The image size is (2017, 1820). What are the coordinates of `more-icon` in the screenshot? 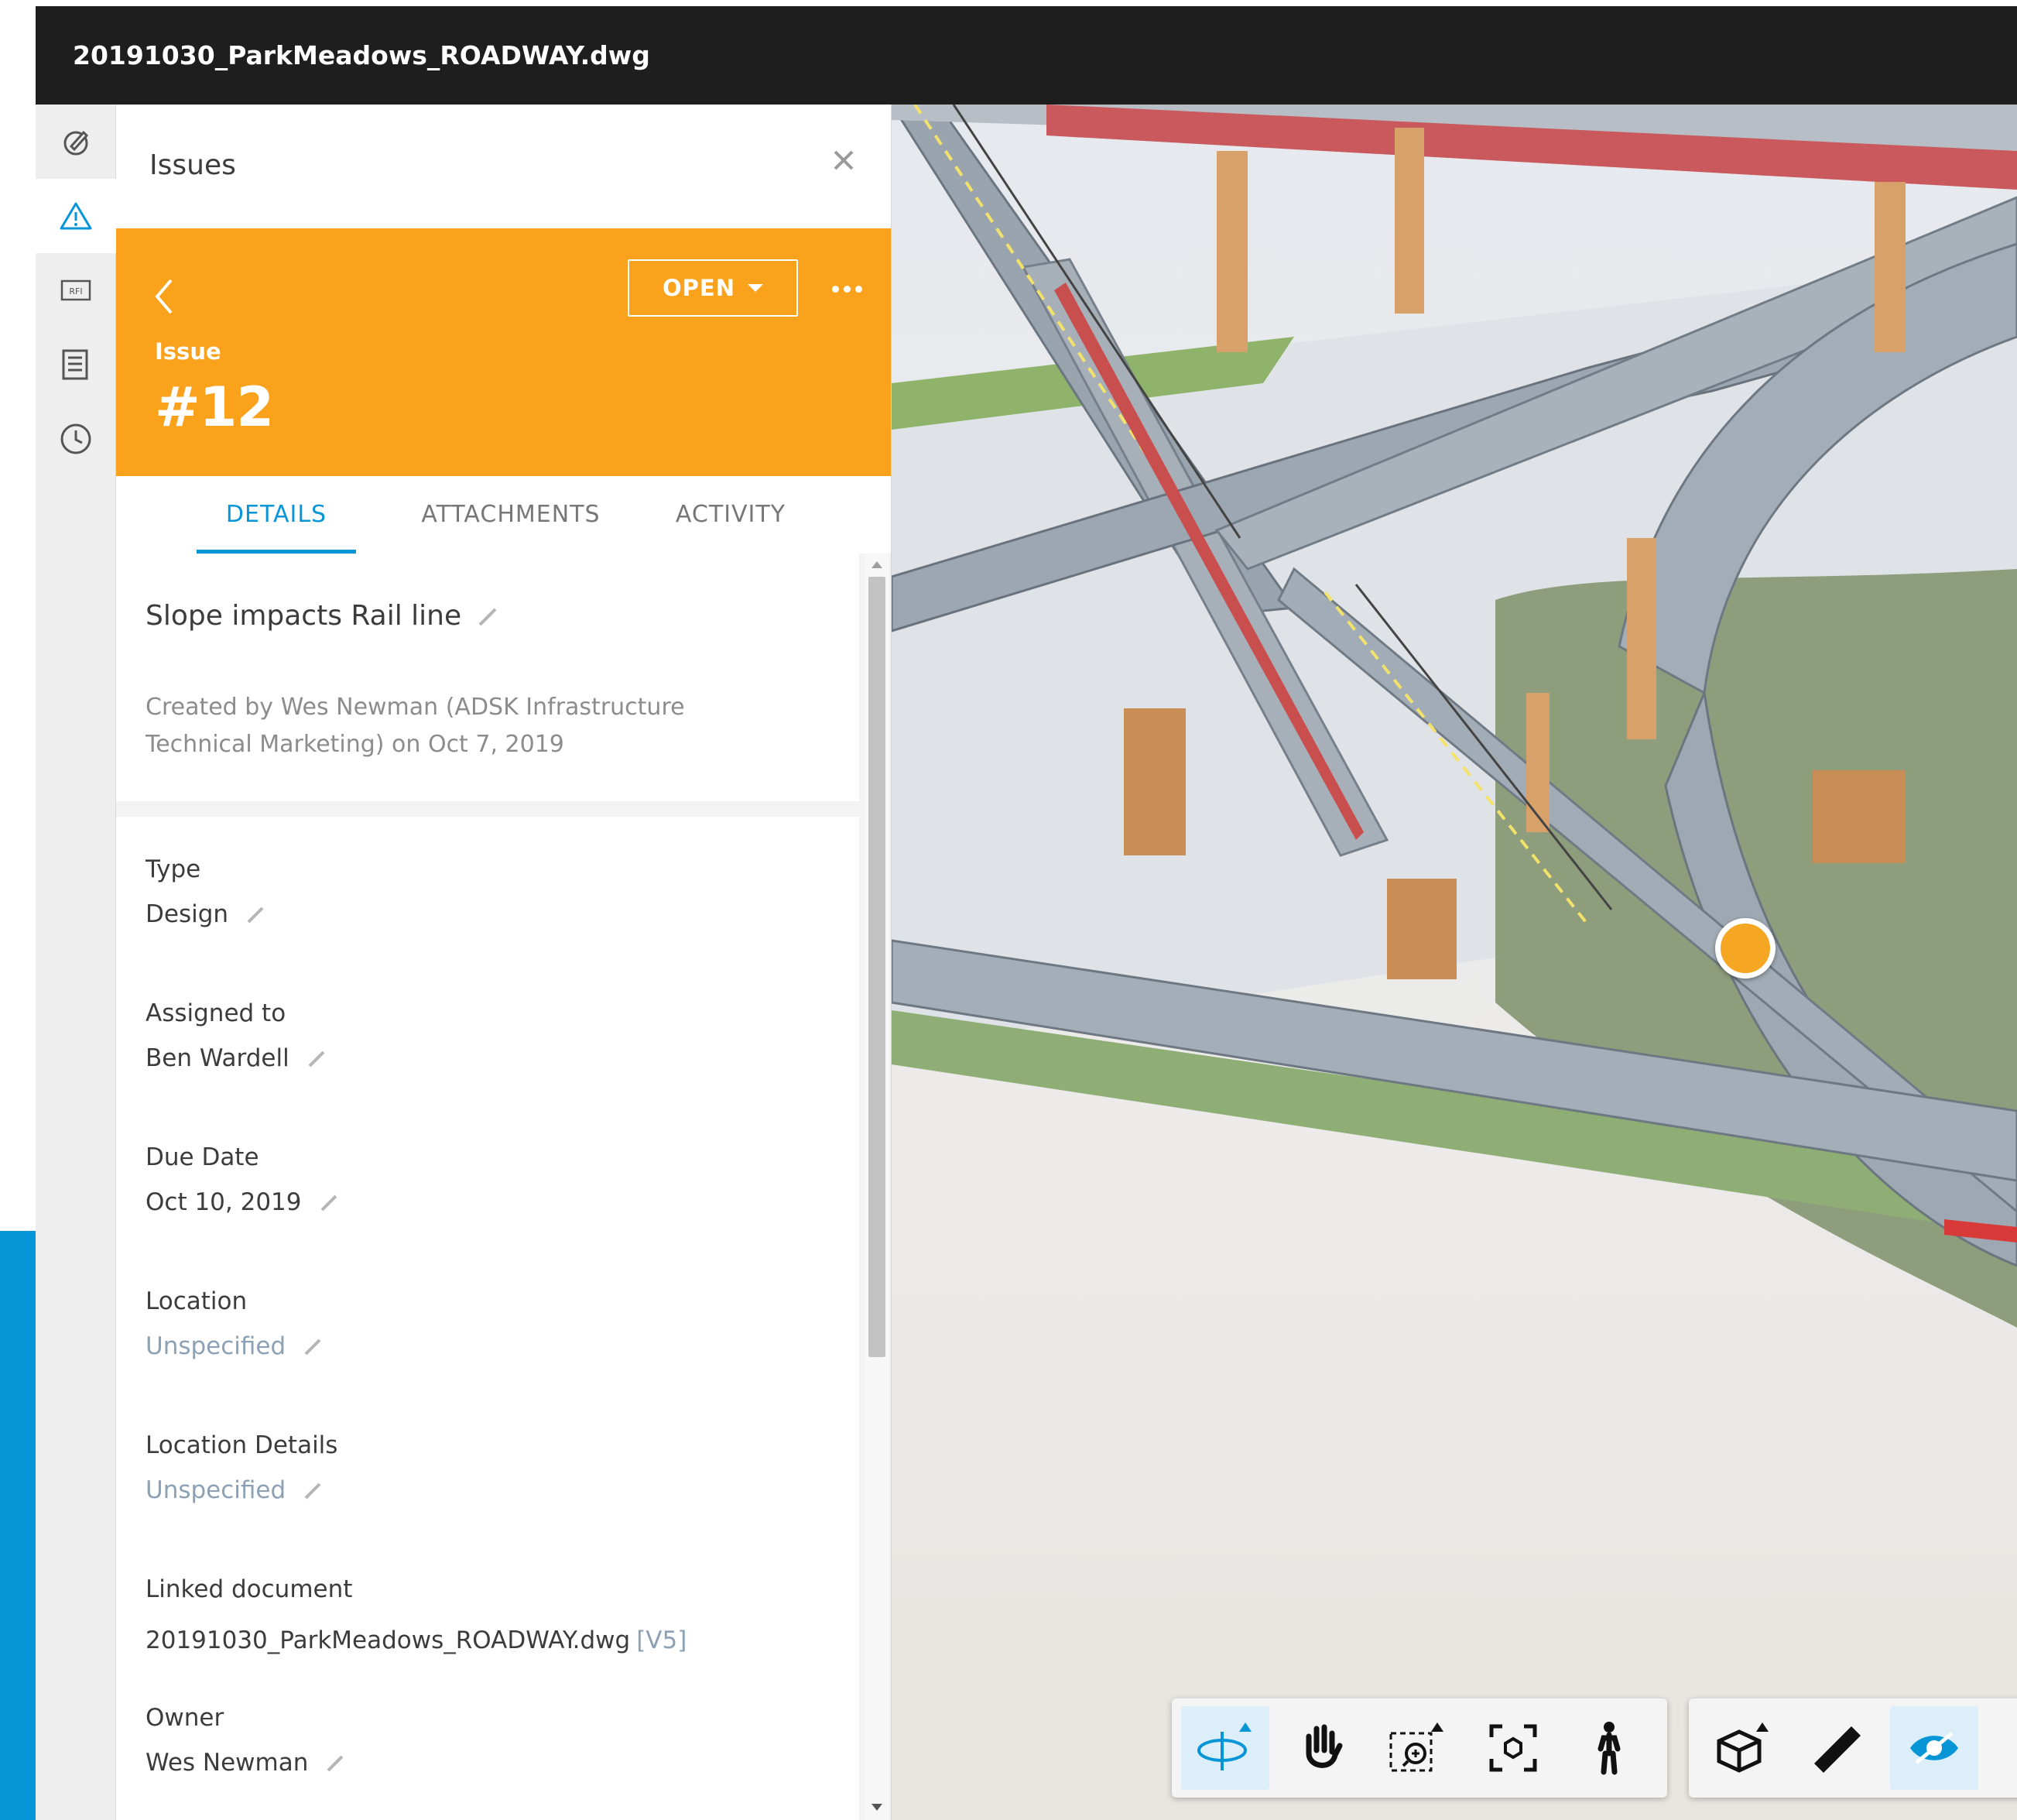 It's located at (835, 289).